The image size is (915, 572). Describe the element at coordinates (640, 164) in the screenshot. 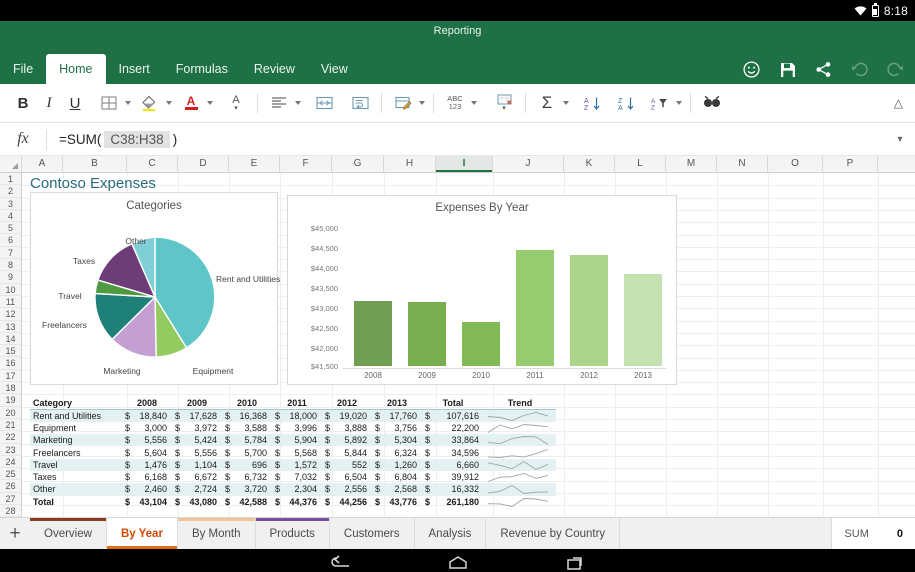

I see `column-header-L: L` at that location.